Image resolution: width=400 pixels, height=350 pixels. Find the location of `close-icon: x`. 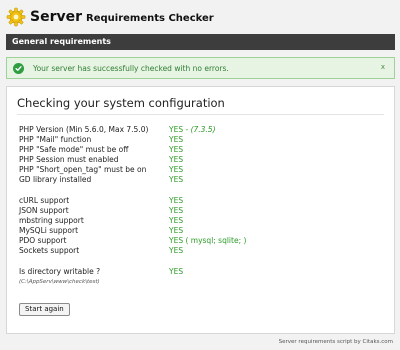

close-icon: x is located at coordinates (383, 67).